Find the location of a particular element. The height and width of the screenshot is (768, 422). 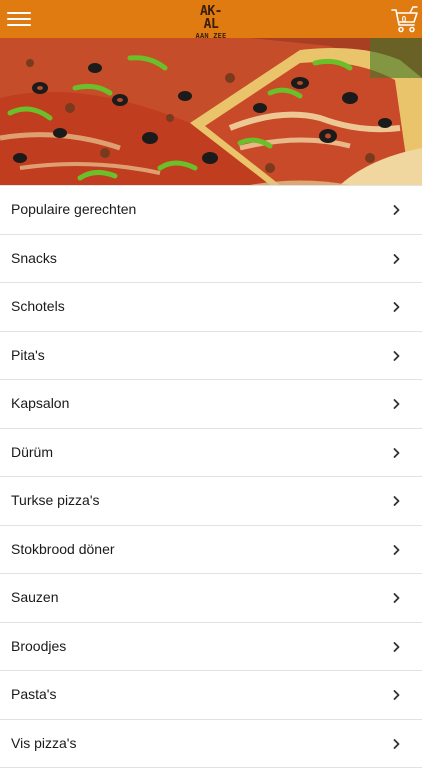

list-item: Pasta's is located at coordinates (211, 695).